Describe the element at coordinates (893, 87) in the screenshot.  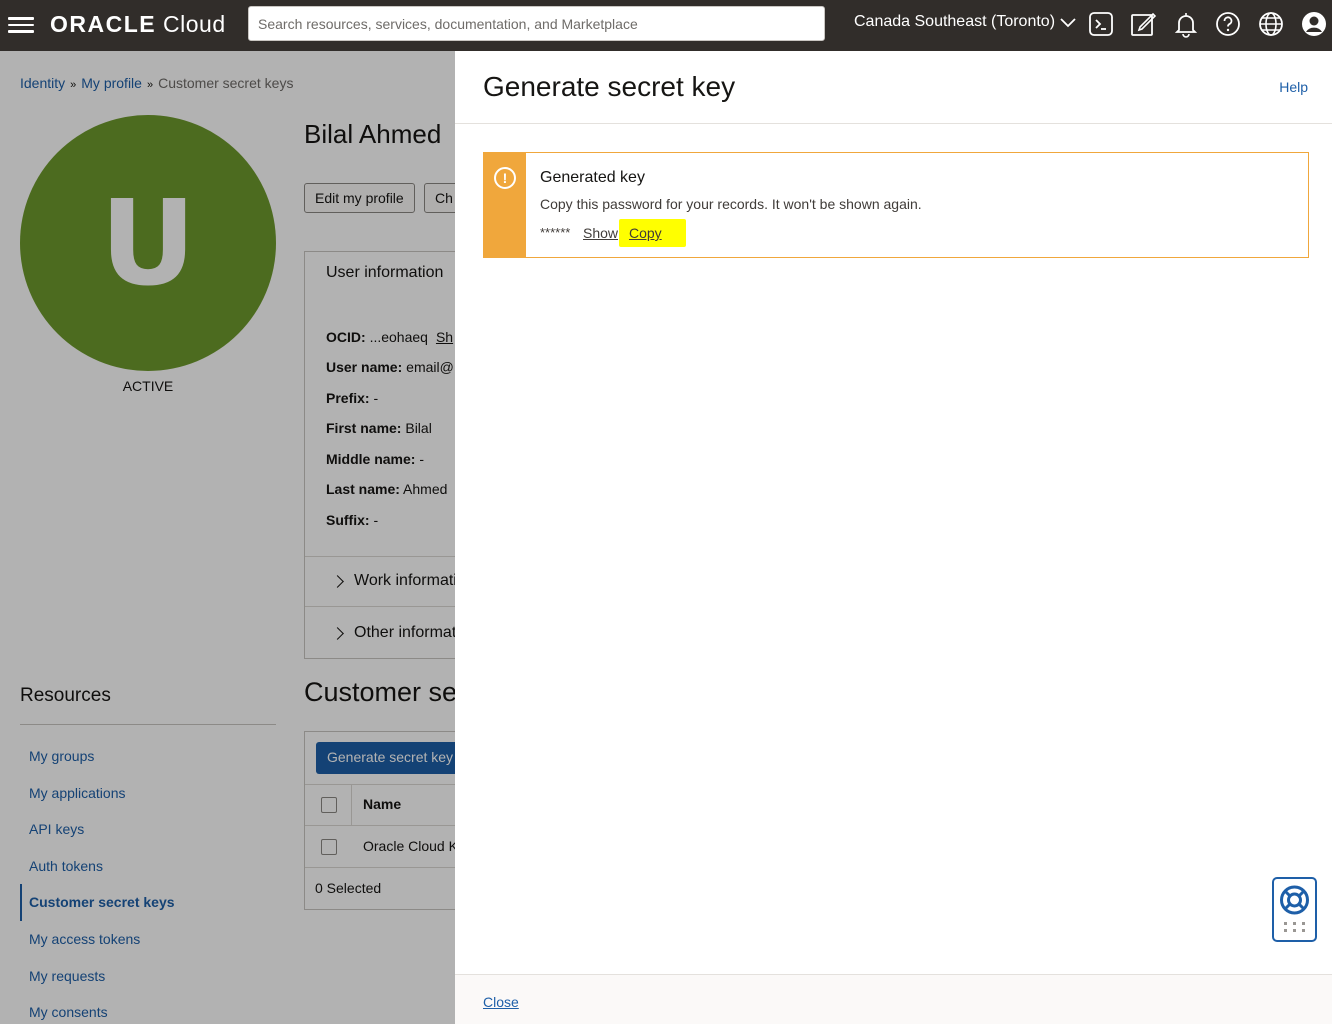
I see `panel-header: Generate secret key Help` at that location.